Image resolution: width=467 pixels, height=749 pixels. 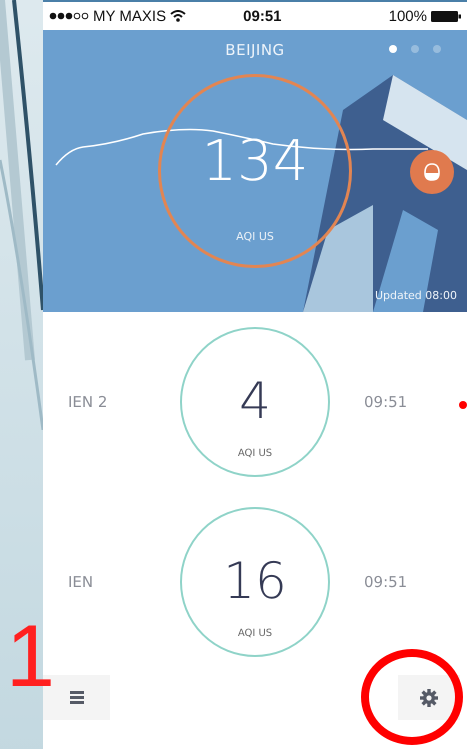 What do you see at coordinates (415, 295) in the screenshot?
I see `updated-time: Updated 08:00` at bounding box center [415, 295].